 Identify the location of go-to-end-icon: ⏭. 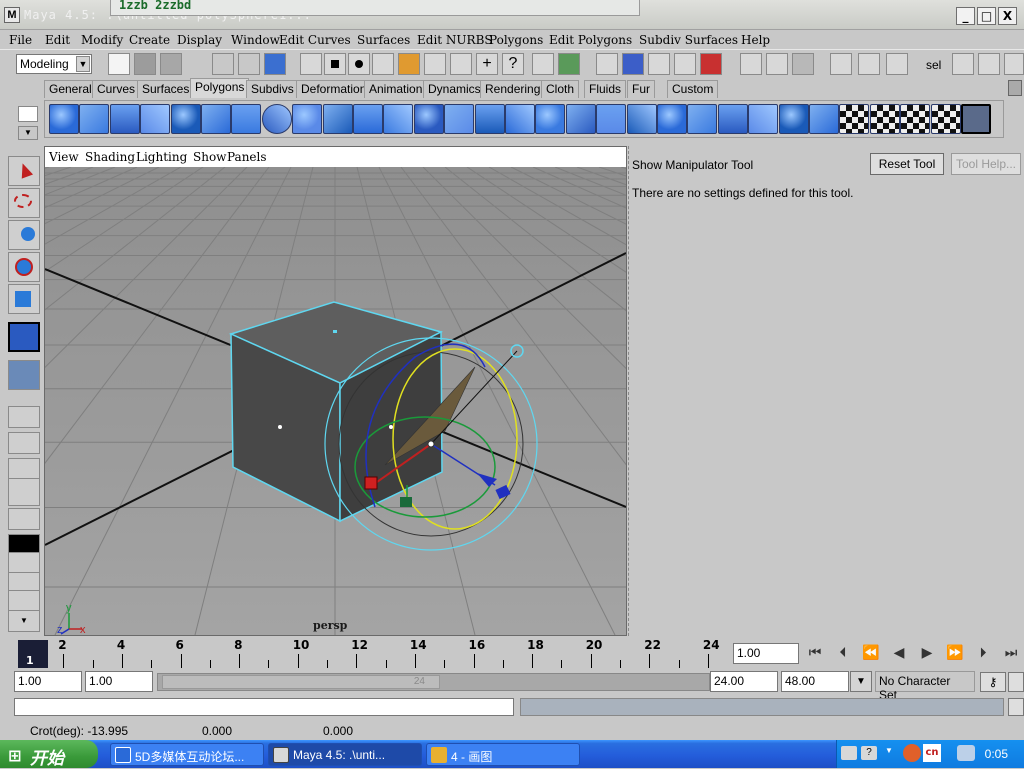
(1011, 653).